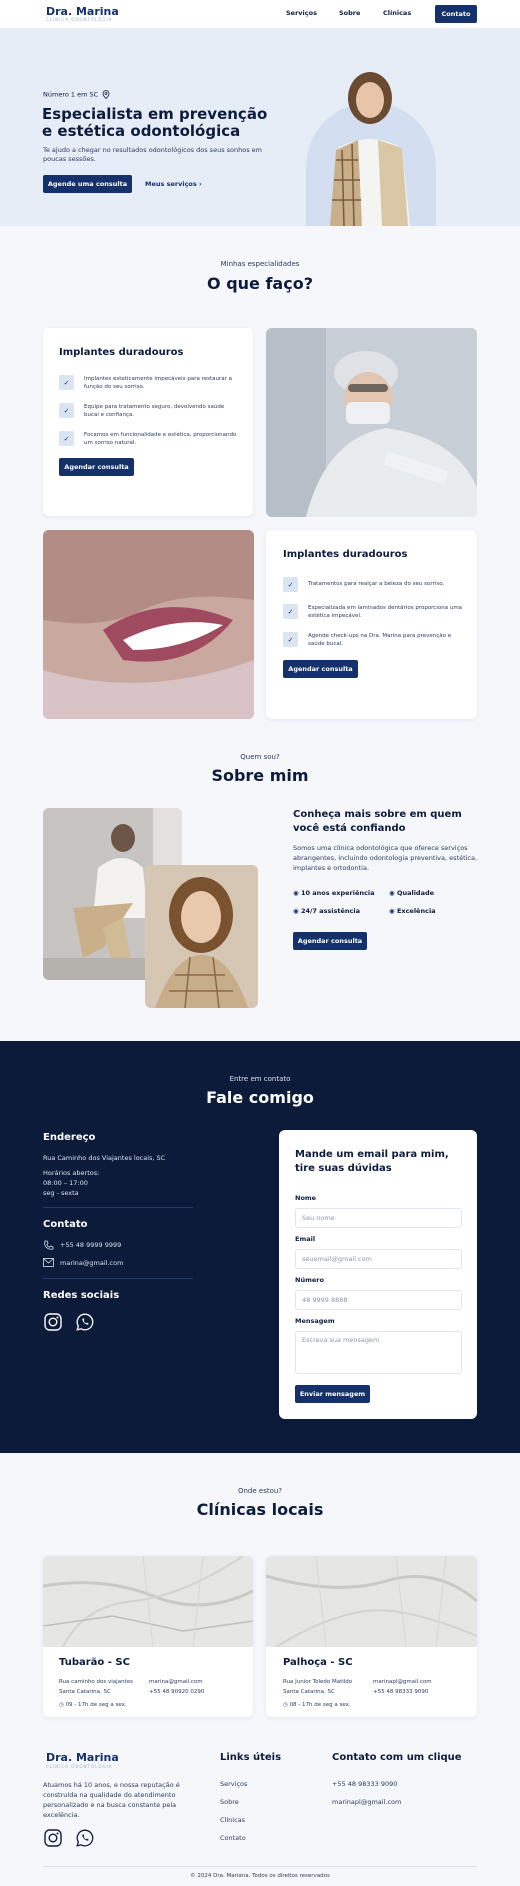 The height and width of the screenshot is (1886, 520). I want to click on footer-link-contact: Contato, so click(233, 1838).